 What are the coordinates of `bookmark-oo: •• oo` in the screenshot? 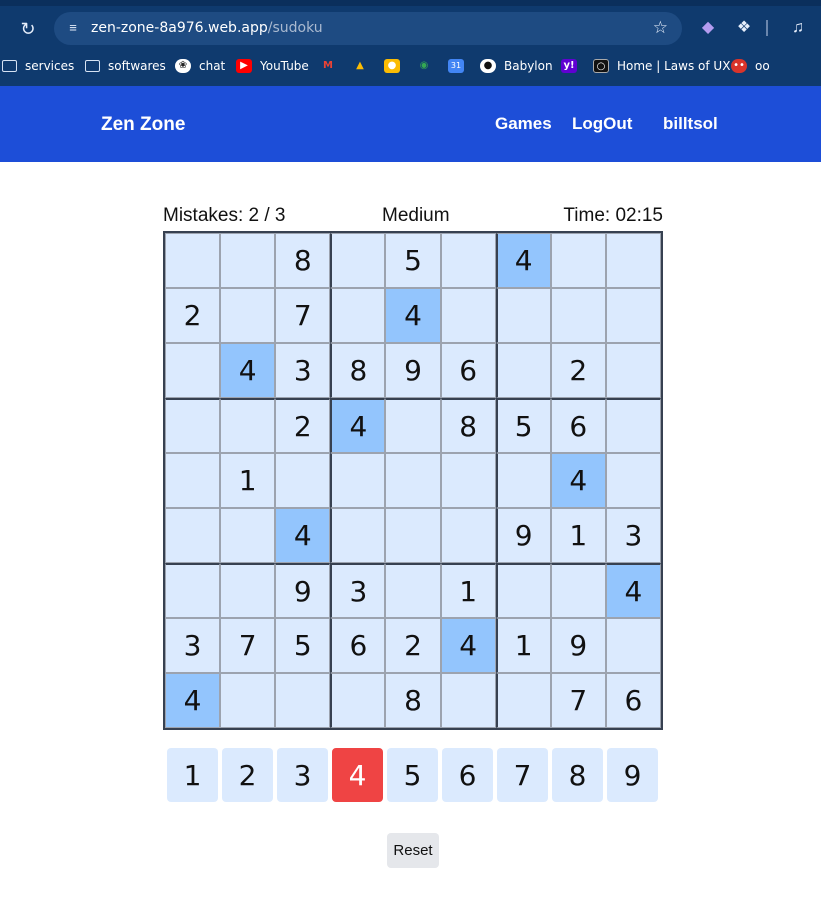 It's located at (750, 65).